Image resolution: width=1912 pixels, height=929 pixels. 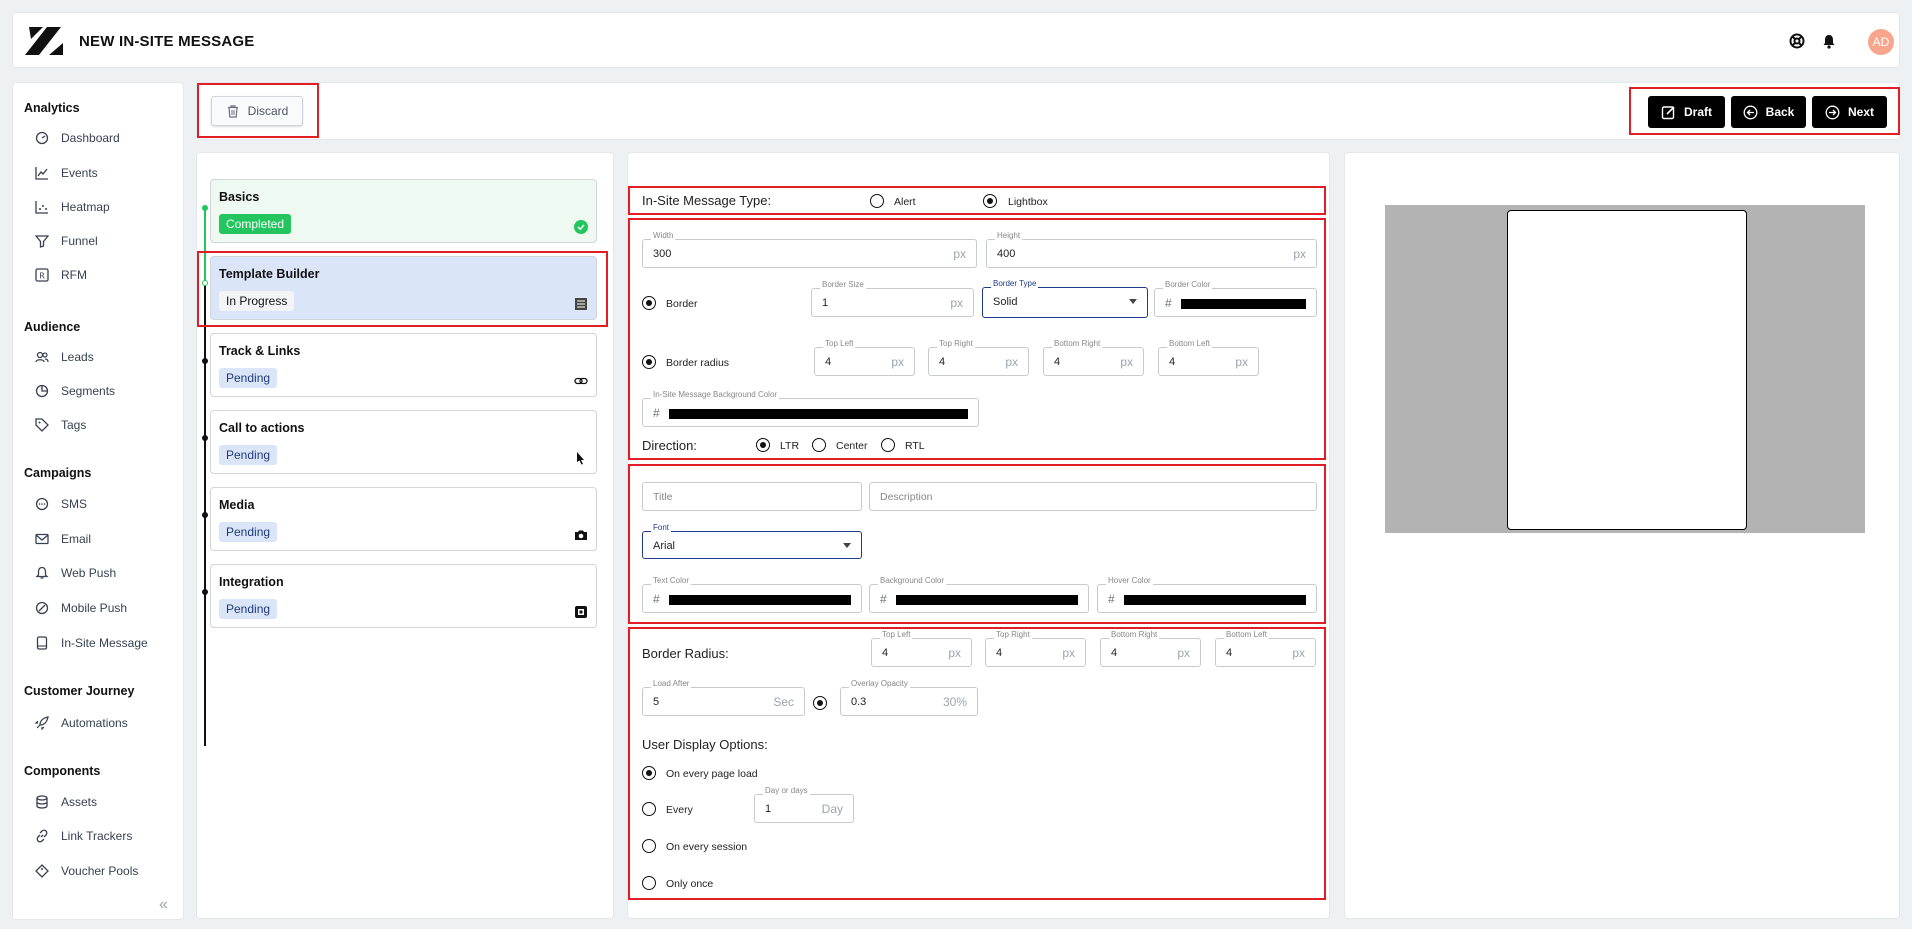 What do you see at coordinates (403, 365) in the screenshot?
I see `step-track-links: Track & Links Pending` at bounding box center [403, 365].